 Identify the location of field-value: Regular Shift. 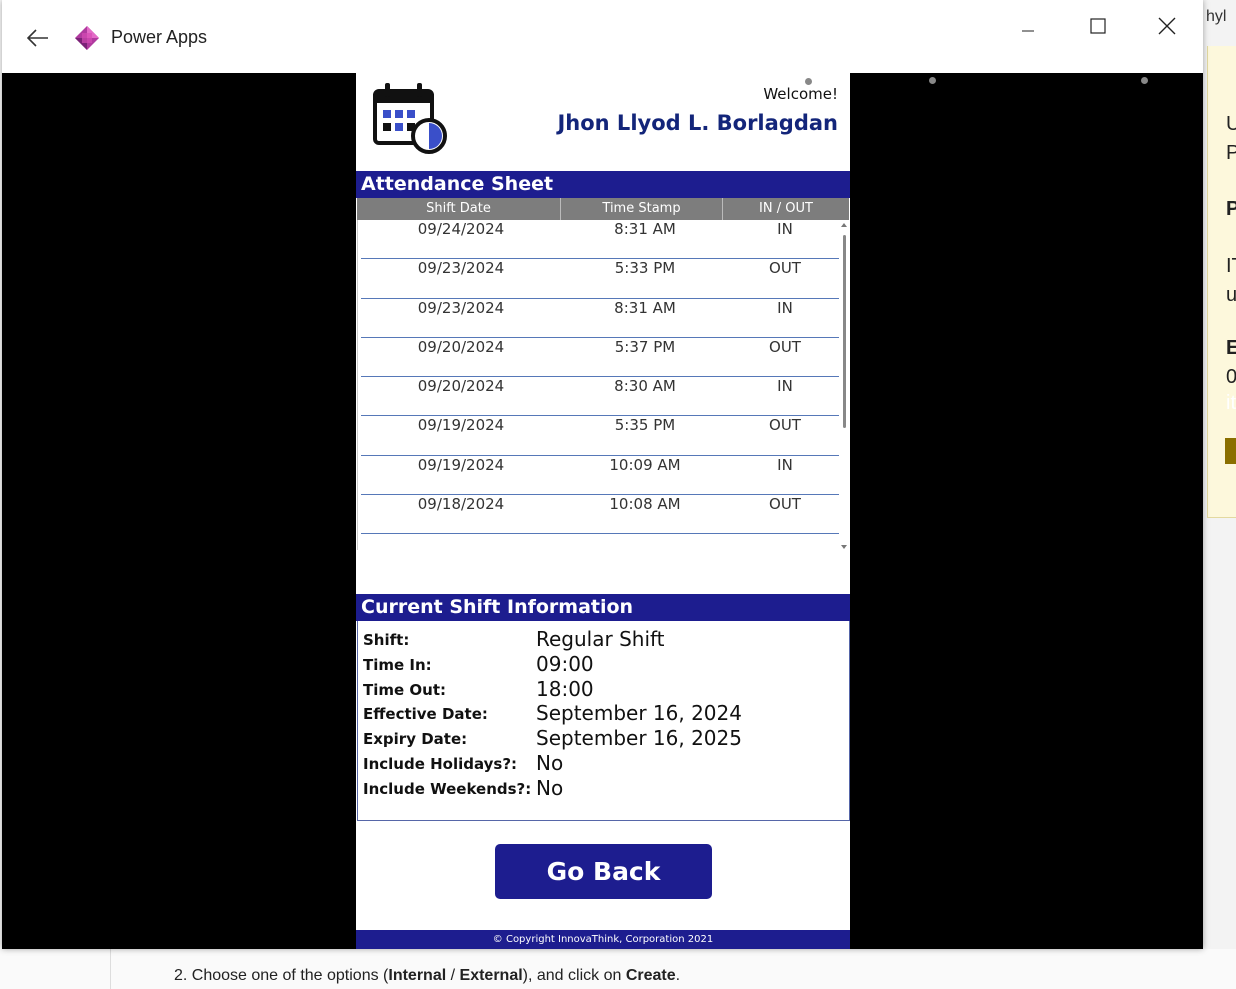
(600, 639).